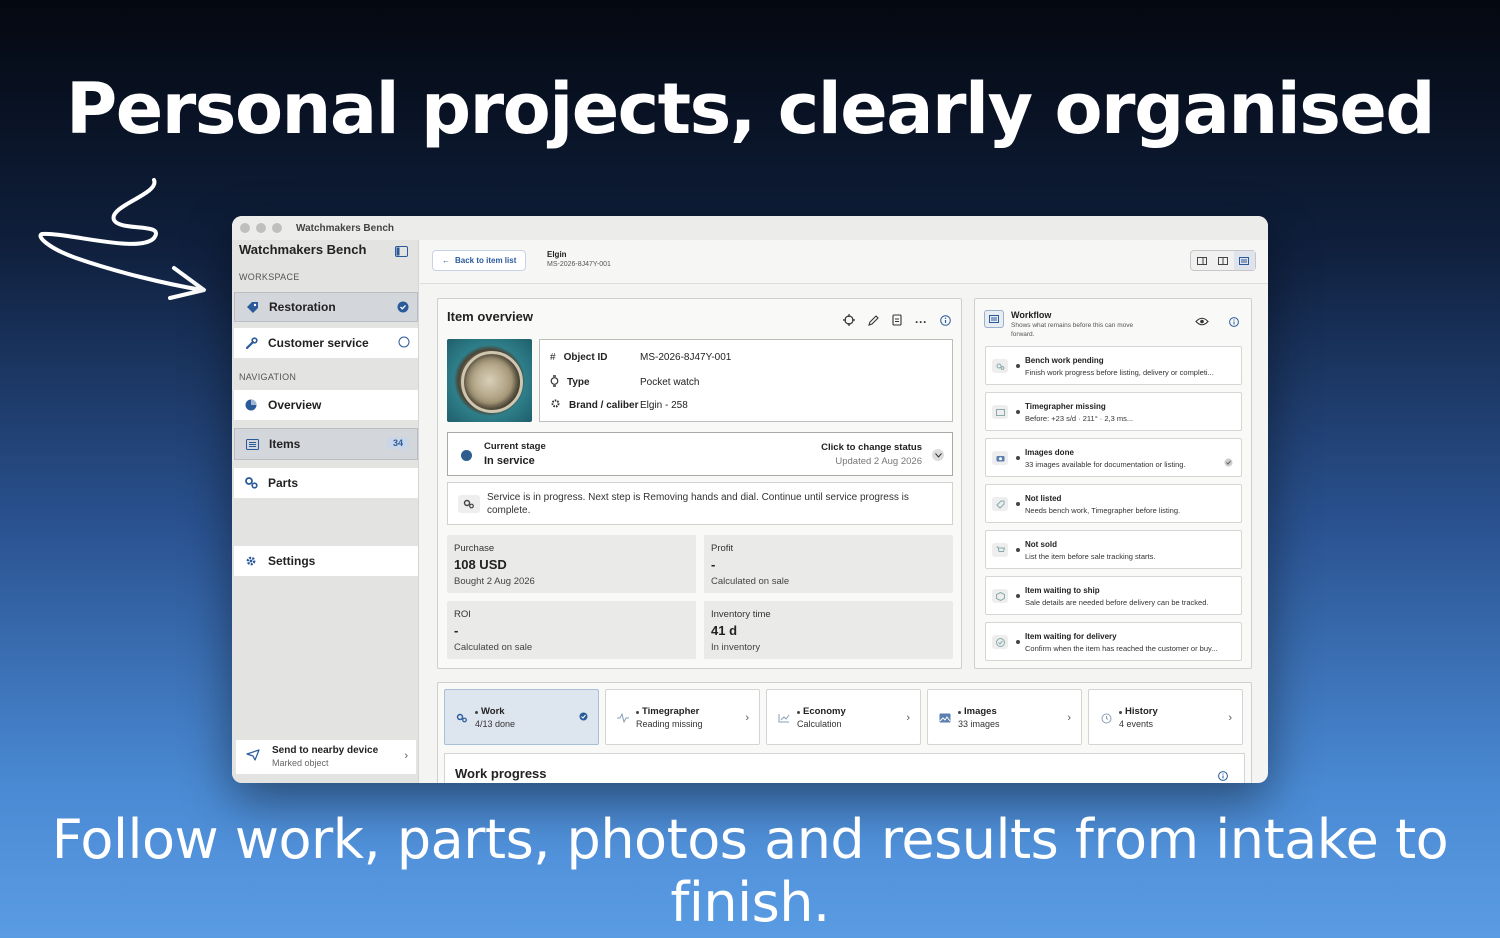 Image resolution: width=1500 pixels, height=938 pixels. What do you see at coordinates (1004, 717) in the screenshot?
I see `tab-images: Images 33 images ›` at bounding box center [1004, 717].